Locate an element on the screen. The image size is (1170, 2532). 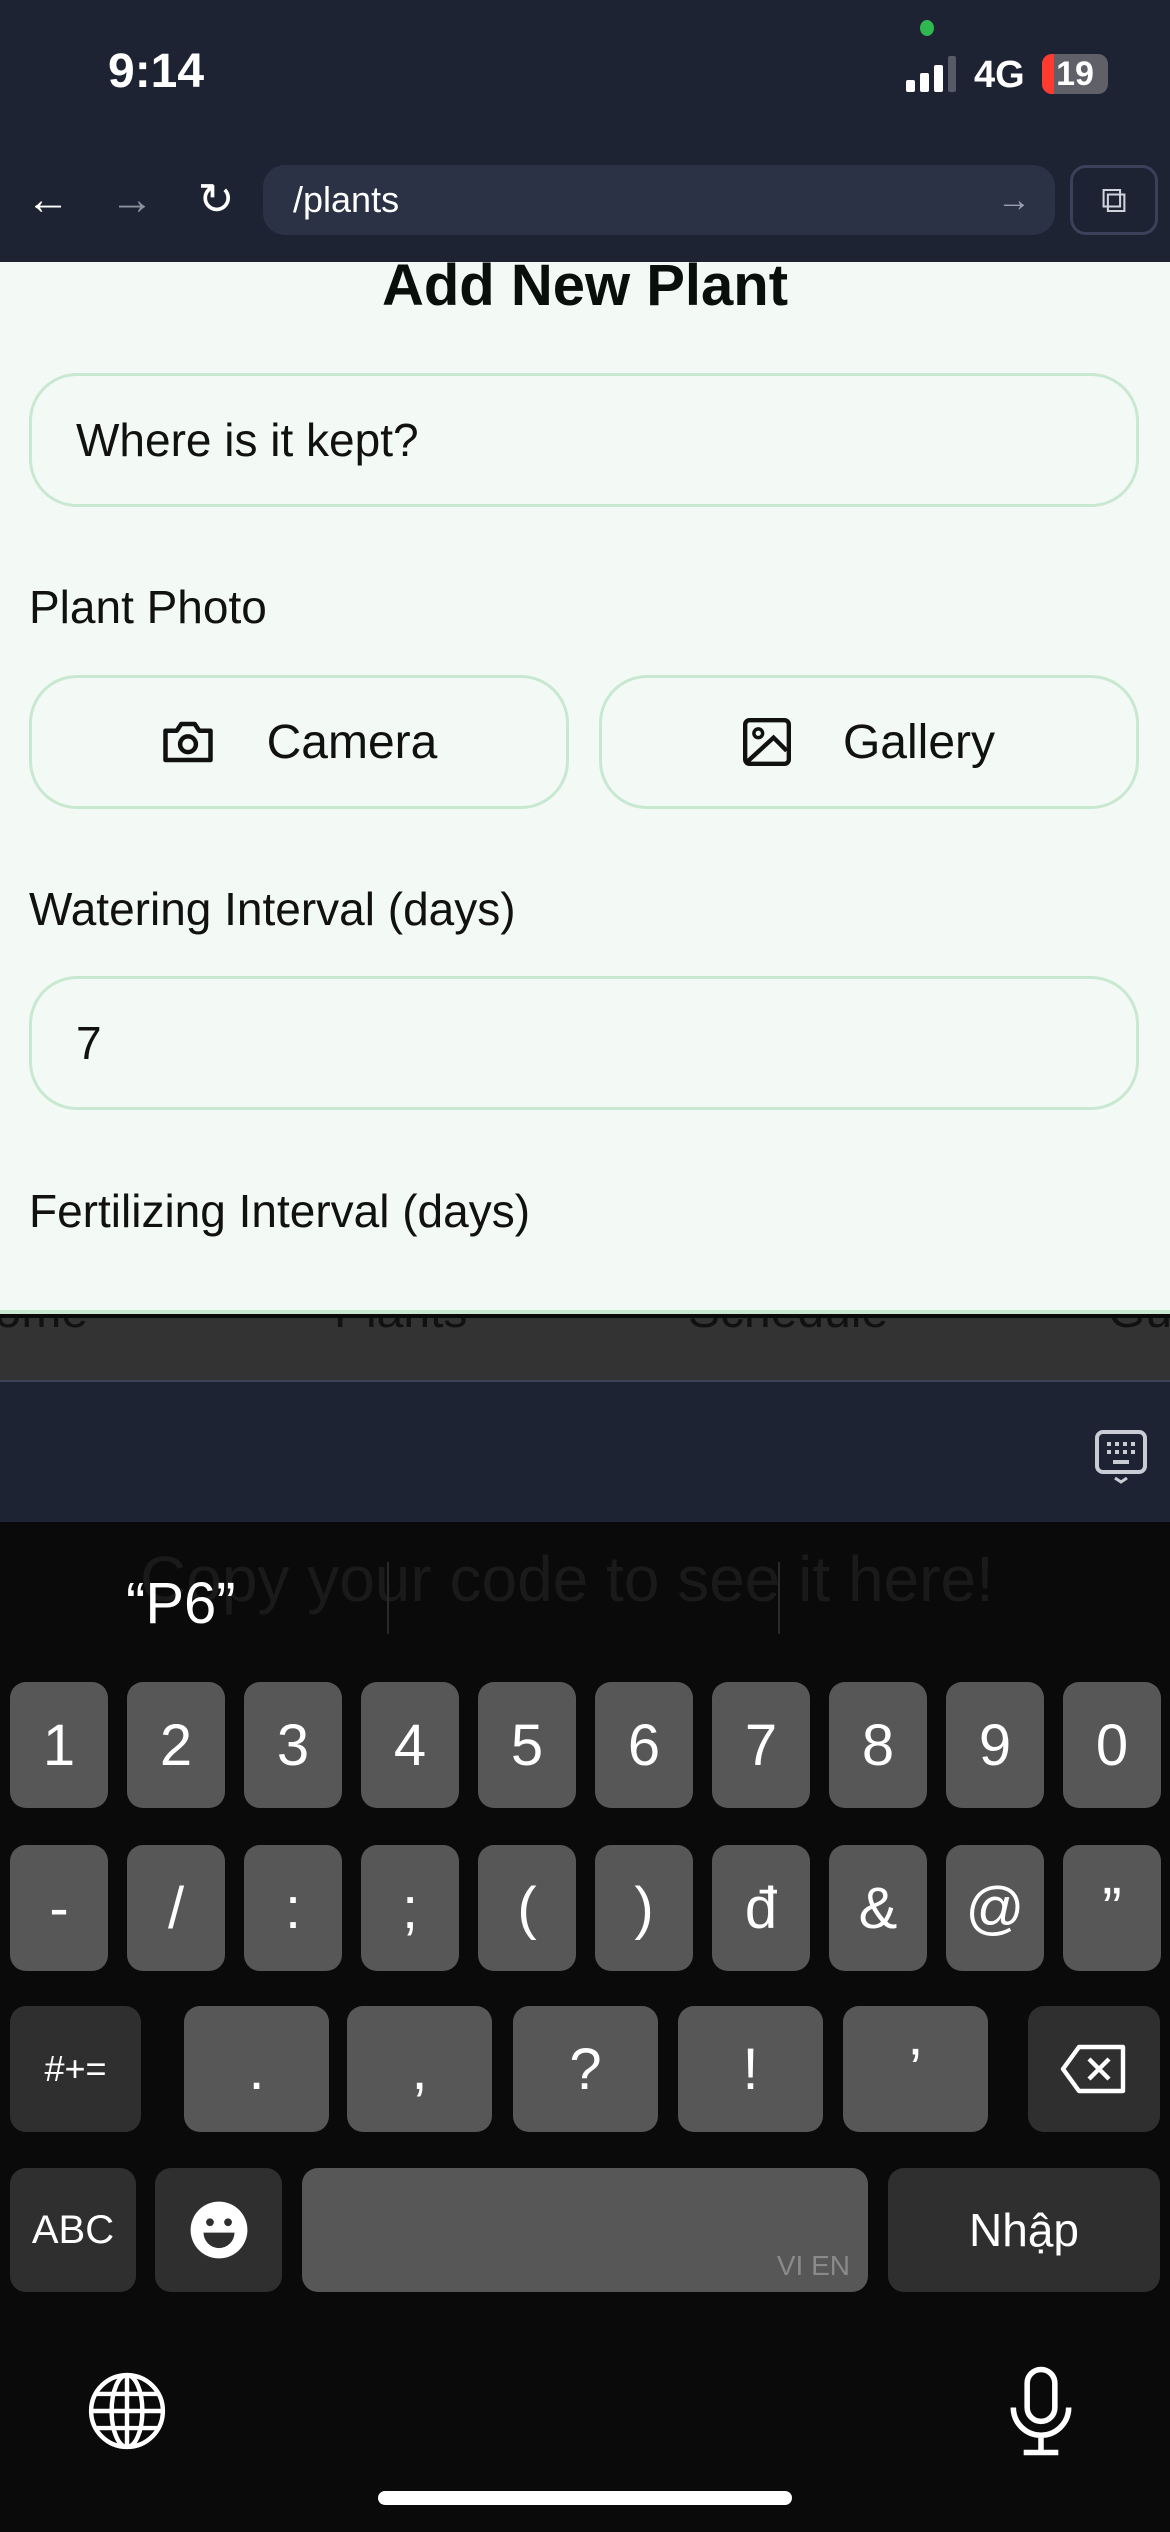
suggestion-bar: Copy your code to see it here! “P6” is located at coordinates (585, 1597).